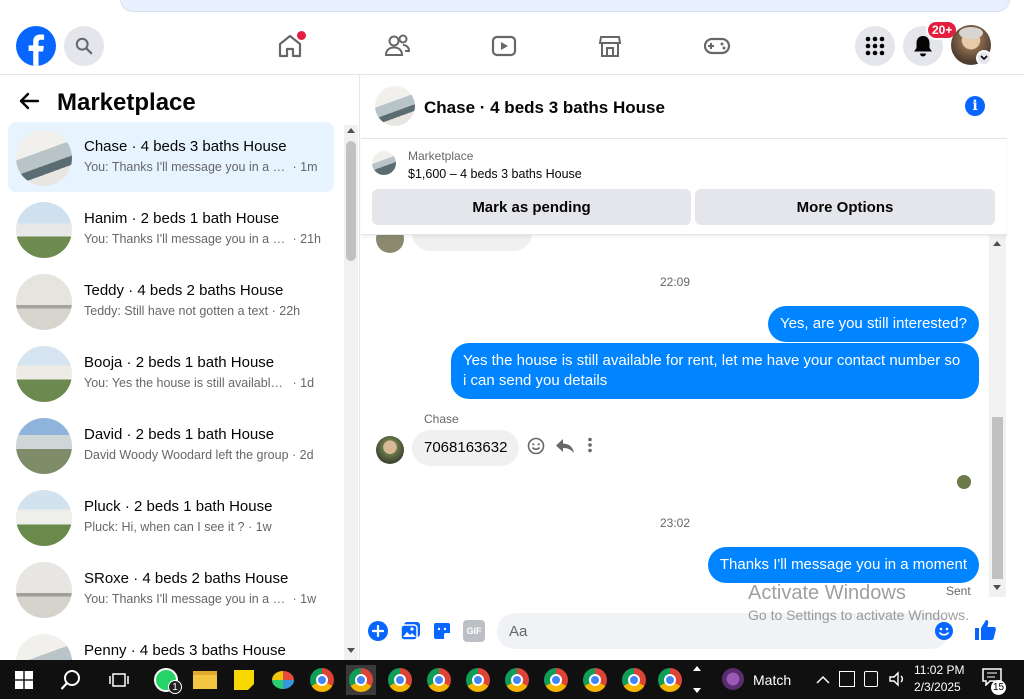 This screenshot has height=699, width=1024. I want to click on back-button, so click(32, 103).